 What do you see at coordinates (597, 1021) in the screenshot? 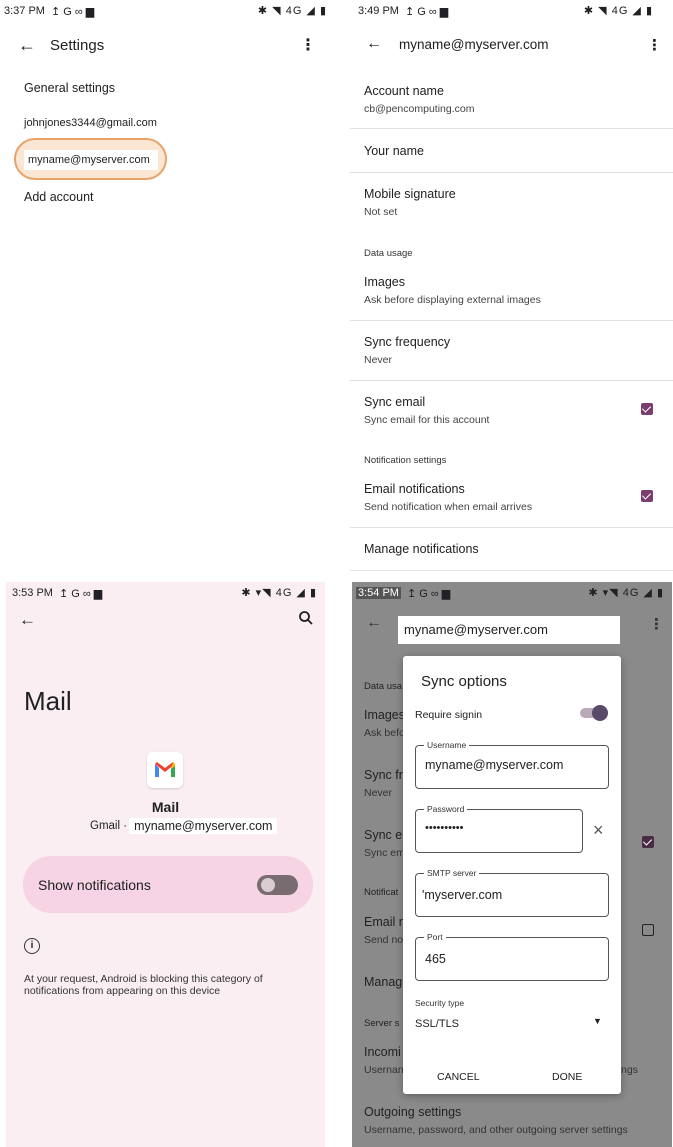
I see `dropdown-arrow-icon: ▼` at bounding box center [597, 1021].